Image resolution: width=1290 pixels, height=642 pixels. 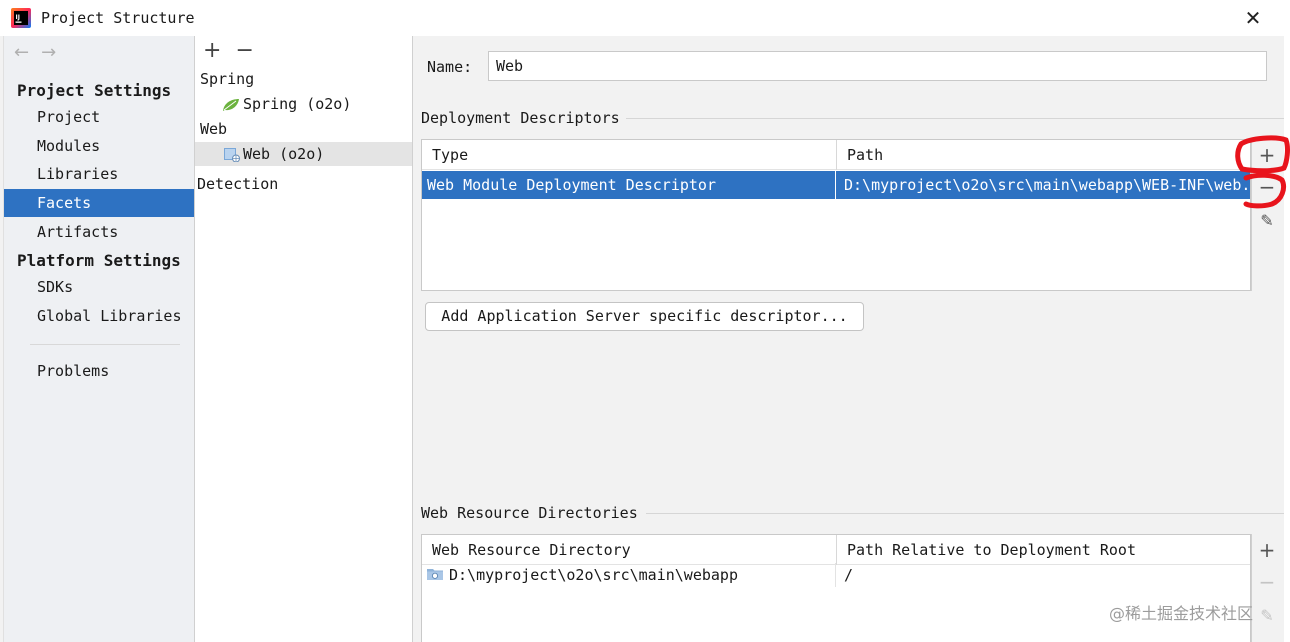 What do you see at coordinates (99, 174) in the screenshot?
I see `nav-item-libraries: Libraries` at bounding box center [99, 174].